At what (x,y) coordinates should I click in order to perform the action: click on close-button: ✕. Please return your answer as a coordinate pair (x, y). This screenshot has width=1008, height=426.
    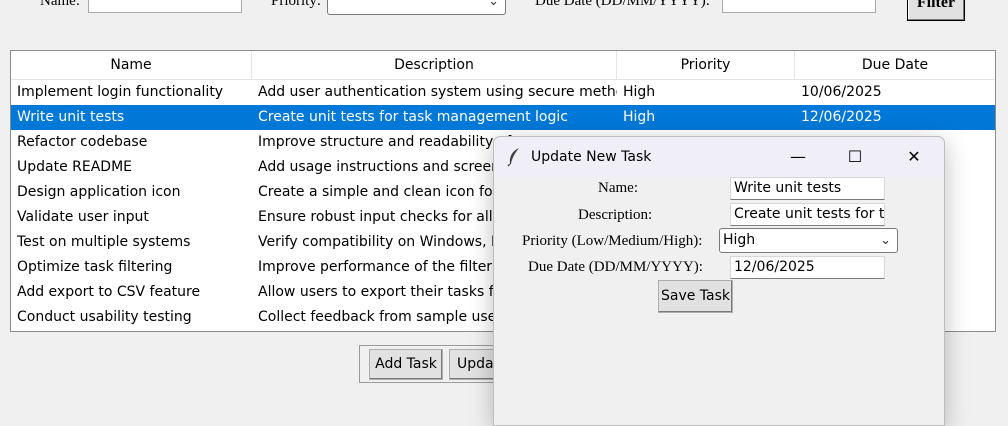
    Looking at the image, I should click on (914, 157).